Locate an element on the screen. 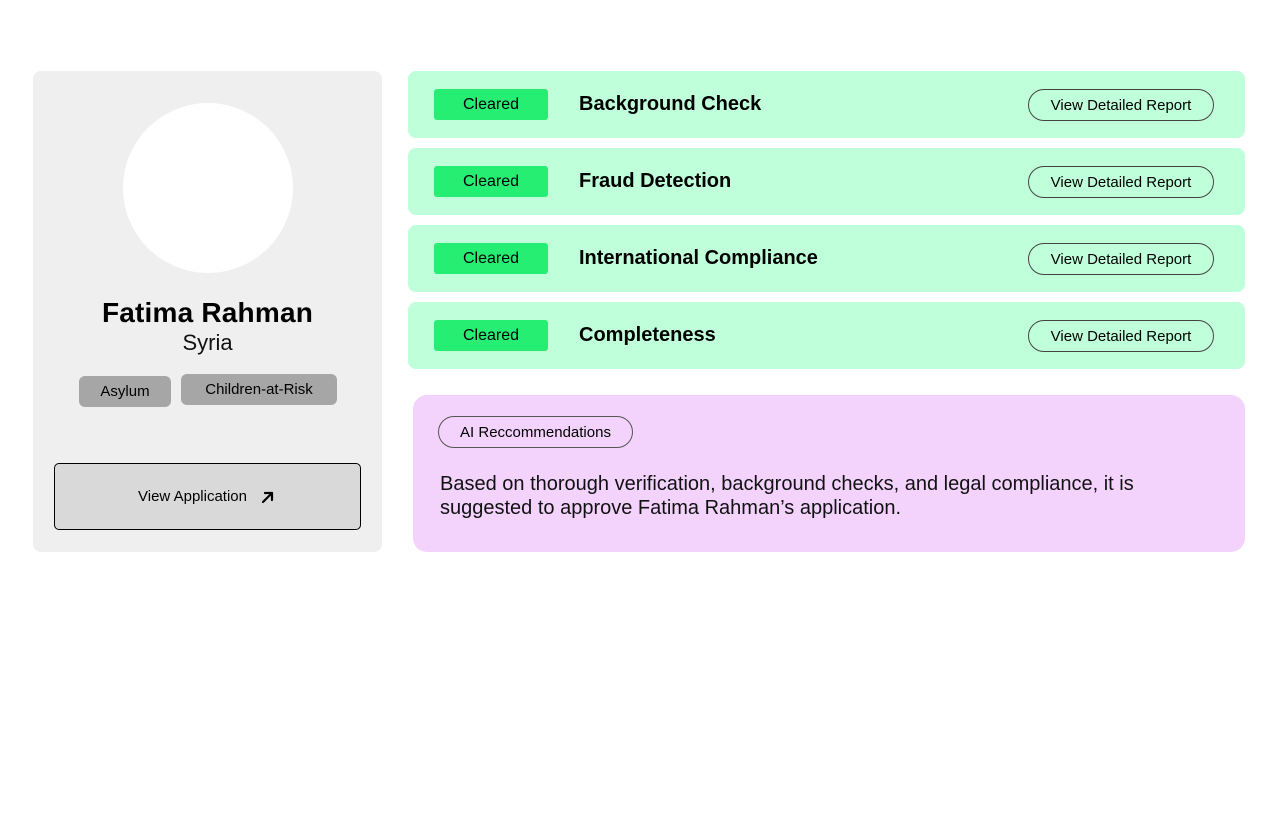 This screenshot has height=832, width=1280. avatar is located at coordinates (208, 188).